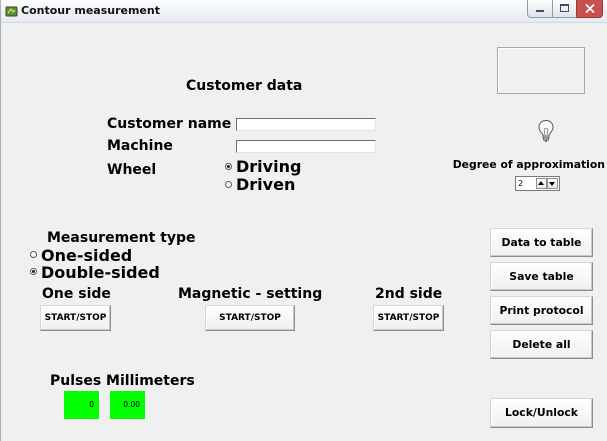 The width and height of the screenshot is (607, 441). Describe the element at coordinates (304, 11) in the screenshot. I see `title-bar: Contour measurement` at that location.